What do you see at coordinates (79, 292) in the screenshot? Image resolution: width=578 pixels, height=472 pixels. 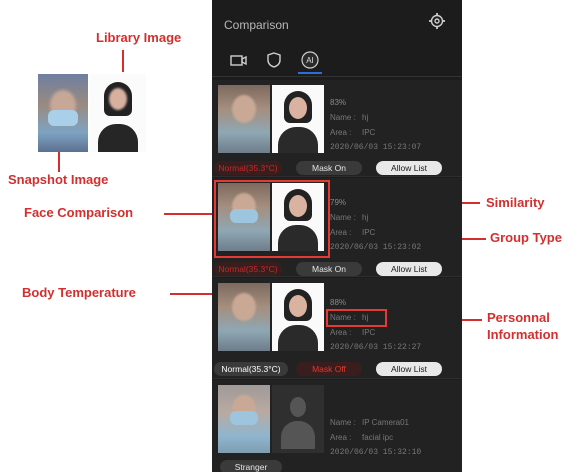 I see `label-body-temperature: Body Temperature` at bounding box center [79, 292].